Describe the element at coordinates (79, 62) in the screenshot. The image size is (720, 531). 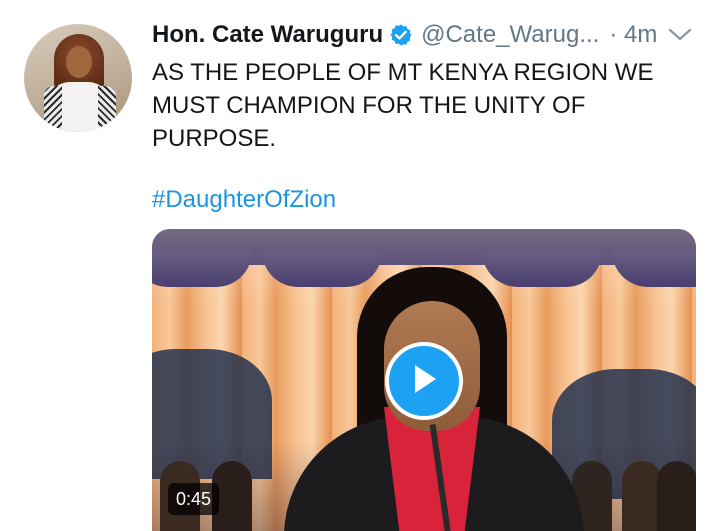
I see `avatar-face` at that location.